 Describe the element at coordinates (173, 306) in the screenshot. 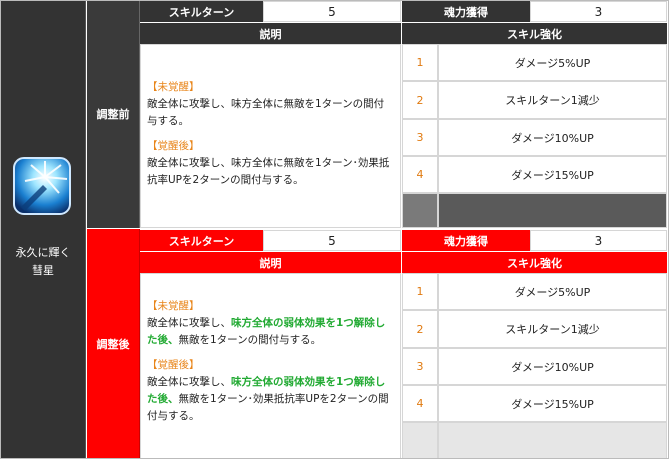

I see `after-desc-tag1: 【未覚醒】` at that location.